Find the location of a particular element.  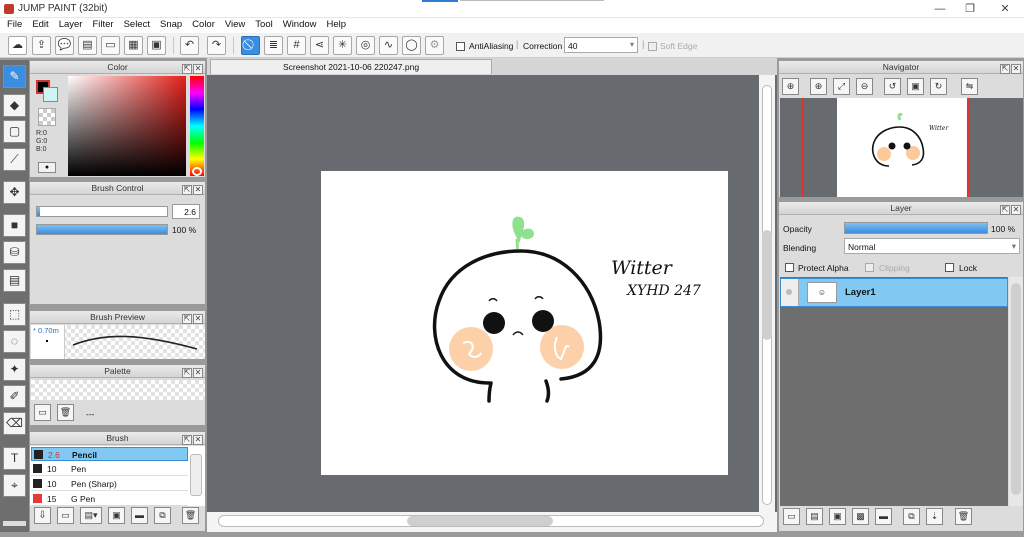

brush-size-slider is located at coordinates (102, 211).